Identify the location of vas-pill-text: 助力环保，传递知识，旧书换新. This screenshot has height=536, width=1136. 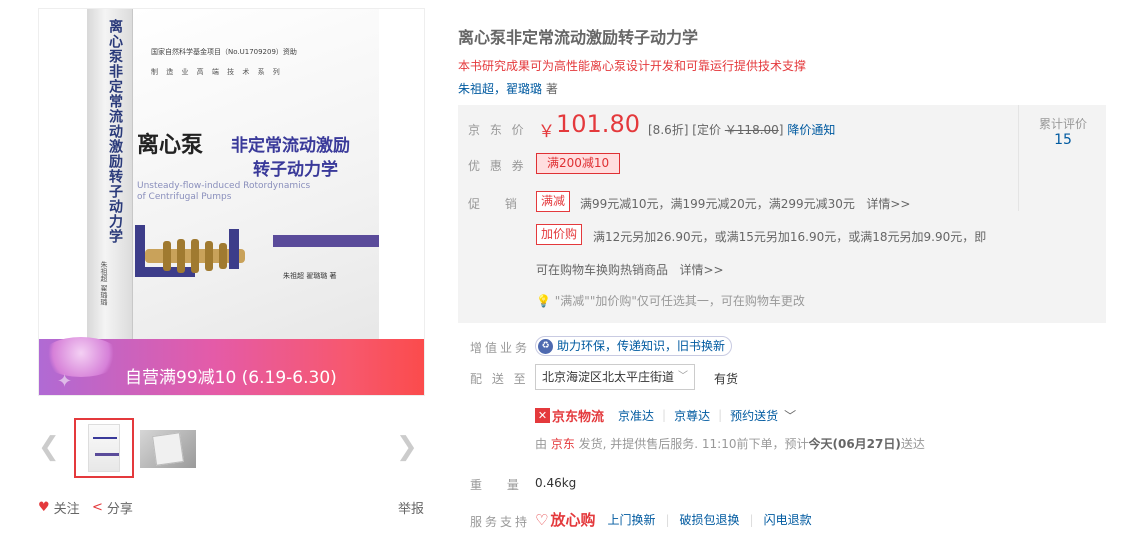
(641, 346).